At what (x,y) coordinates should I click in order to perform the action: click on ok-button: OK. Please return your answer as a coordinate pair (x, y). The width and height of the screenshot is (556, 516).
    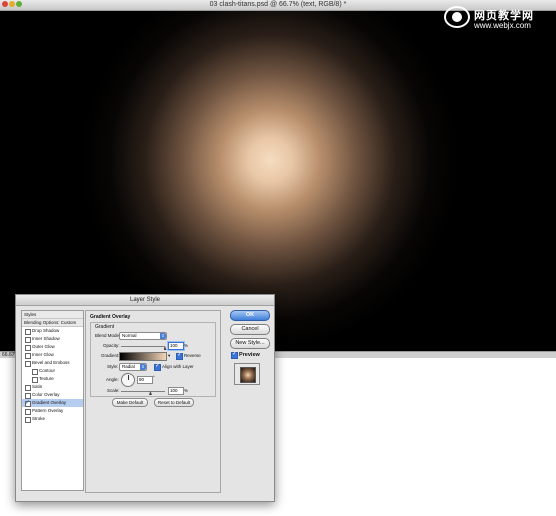
    Looking at the image, I should click on (250, 315).